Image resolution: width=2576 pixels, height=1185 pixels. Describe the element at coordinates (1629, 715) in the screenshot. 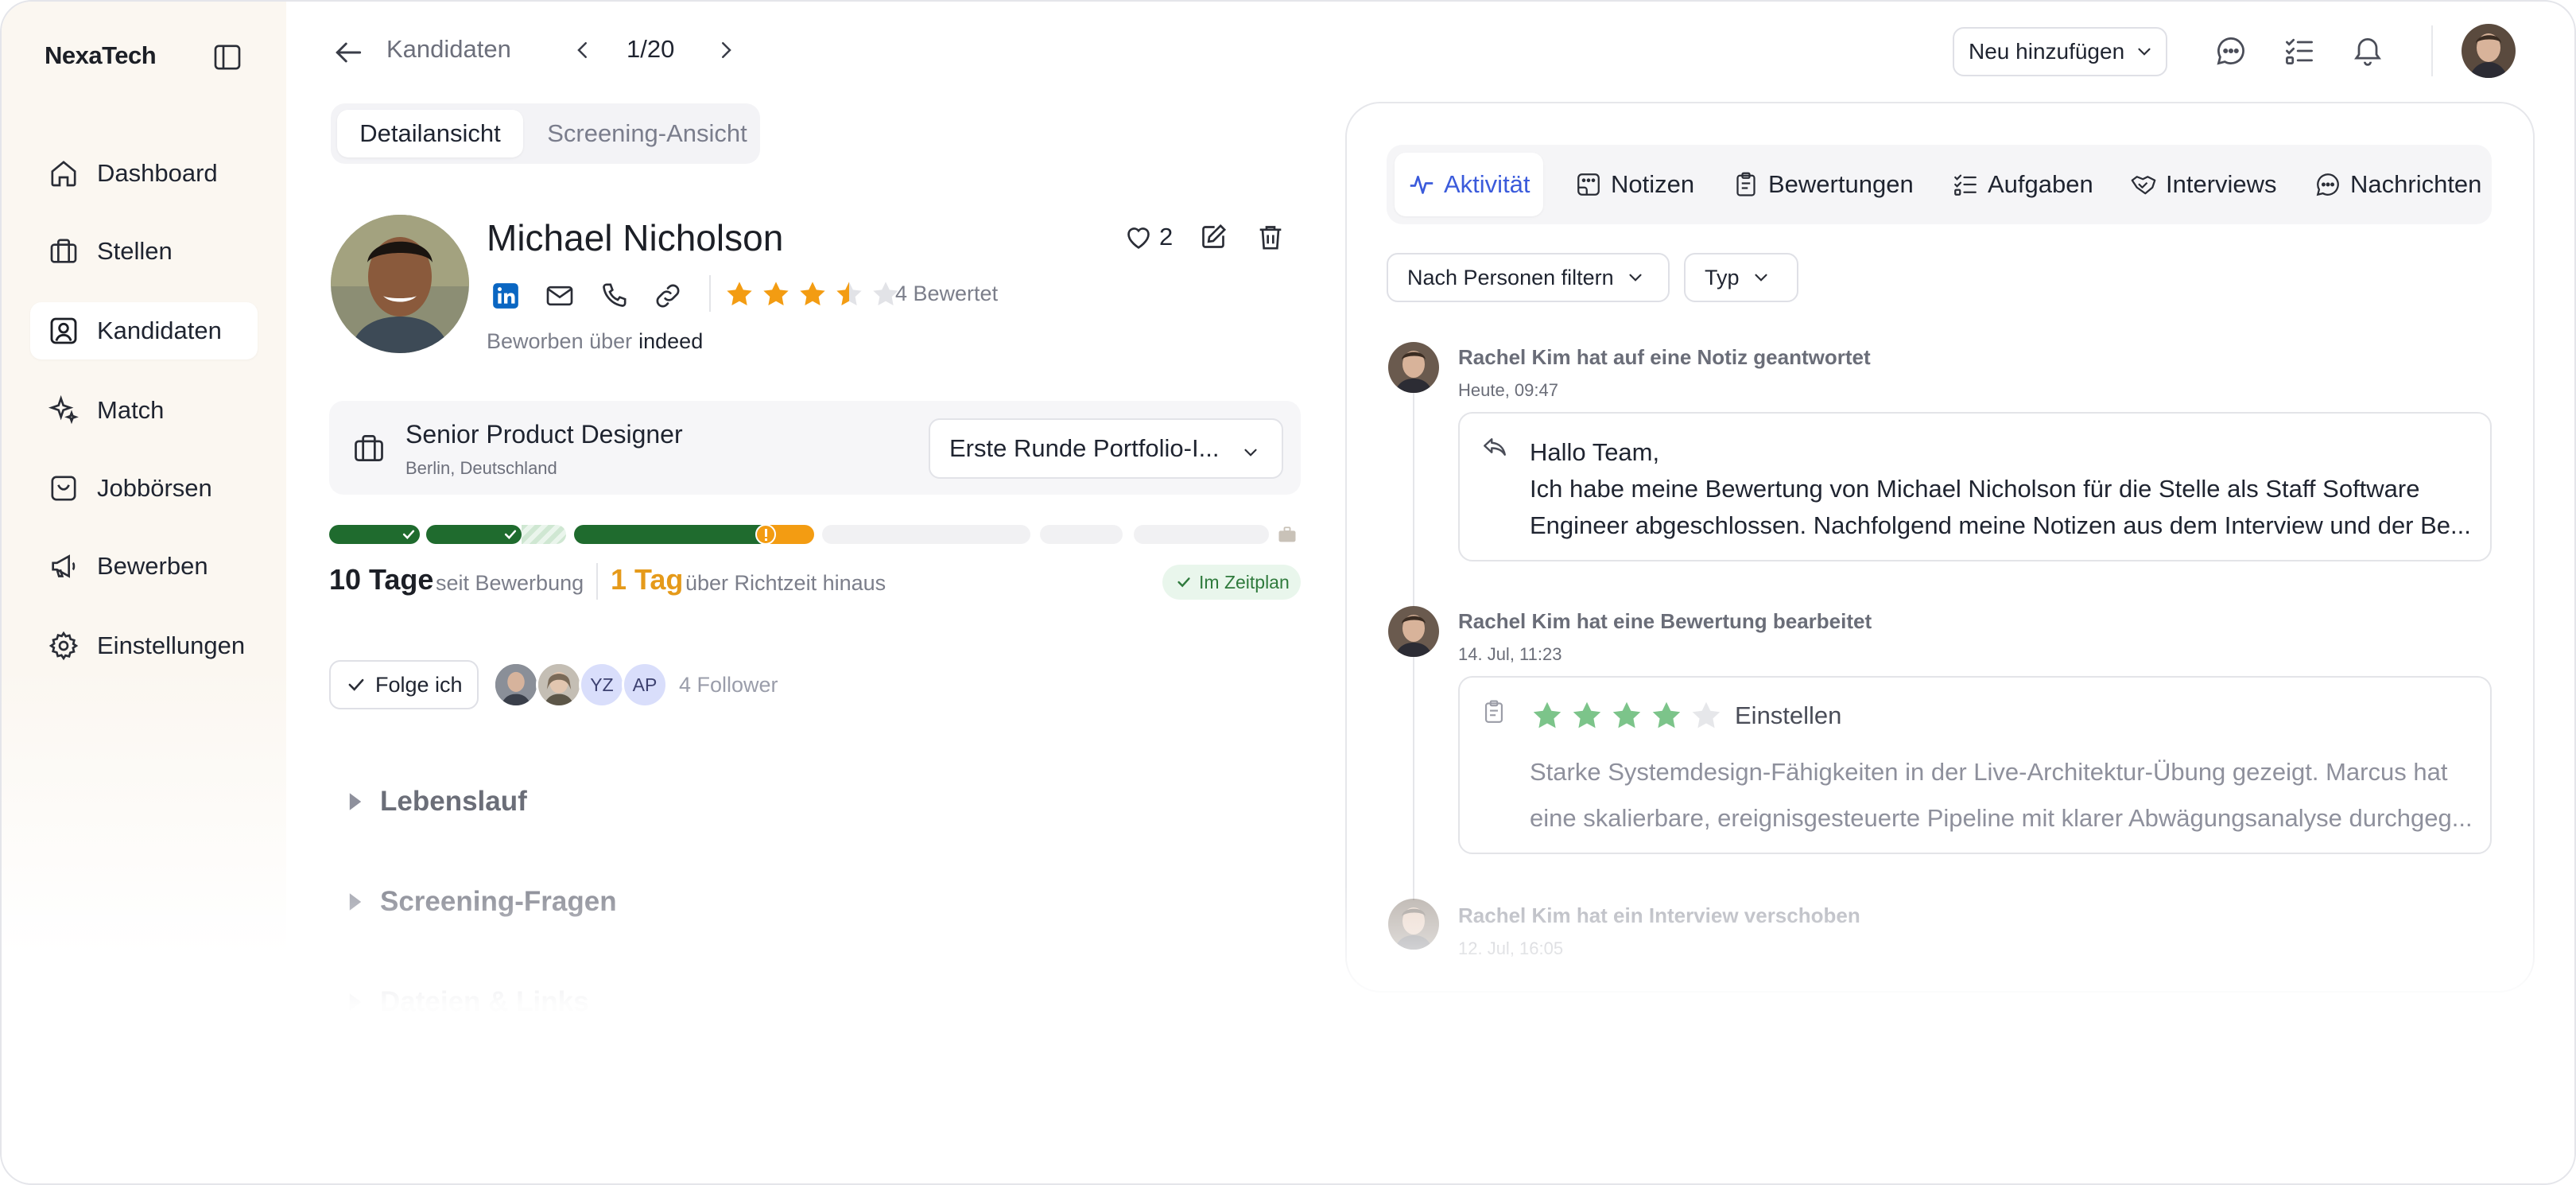

I see `review-stars` at that location.